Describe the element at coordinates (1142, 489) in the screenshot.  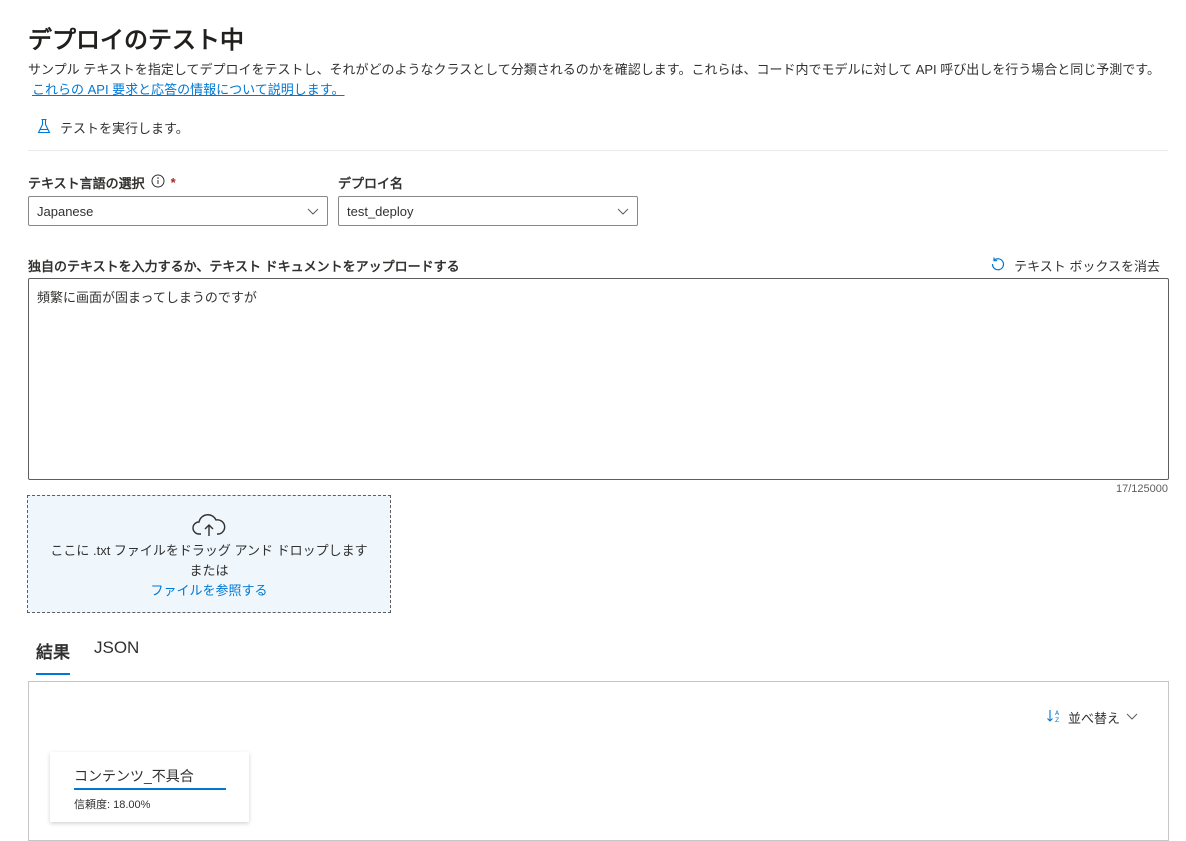
I see `char-count: 17/125000` at that location.